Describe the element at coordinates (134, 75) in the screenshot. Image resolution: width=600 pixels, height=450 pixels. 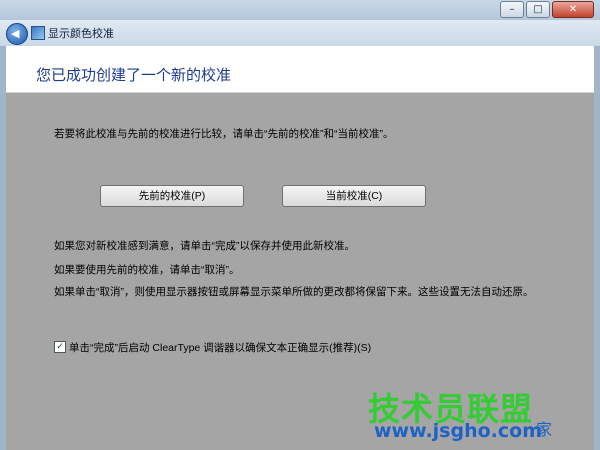
I see `page-title: 您已成功创建了一个新的校准` at that location.